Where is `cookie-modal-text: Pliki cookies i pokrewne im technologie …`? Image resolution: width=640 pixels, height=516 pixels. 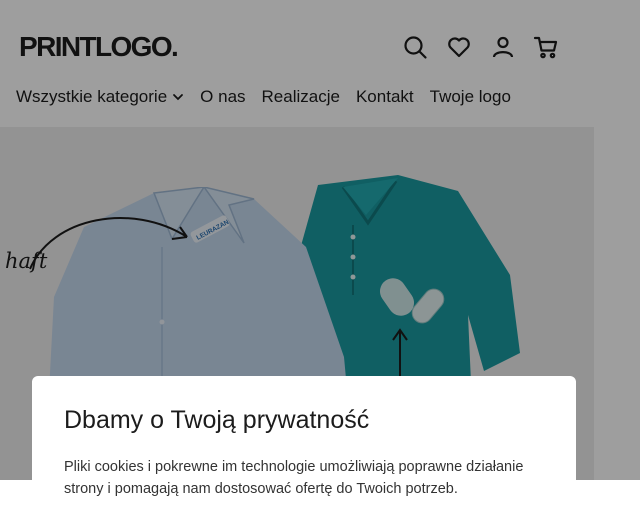 cookie-modal-text: Pliki cookies i pokrewne im technologie … is located at coordinates (294, 478).